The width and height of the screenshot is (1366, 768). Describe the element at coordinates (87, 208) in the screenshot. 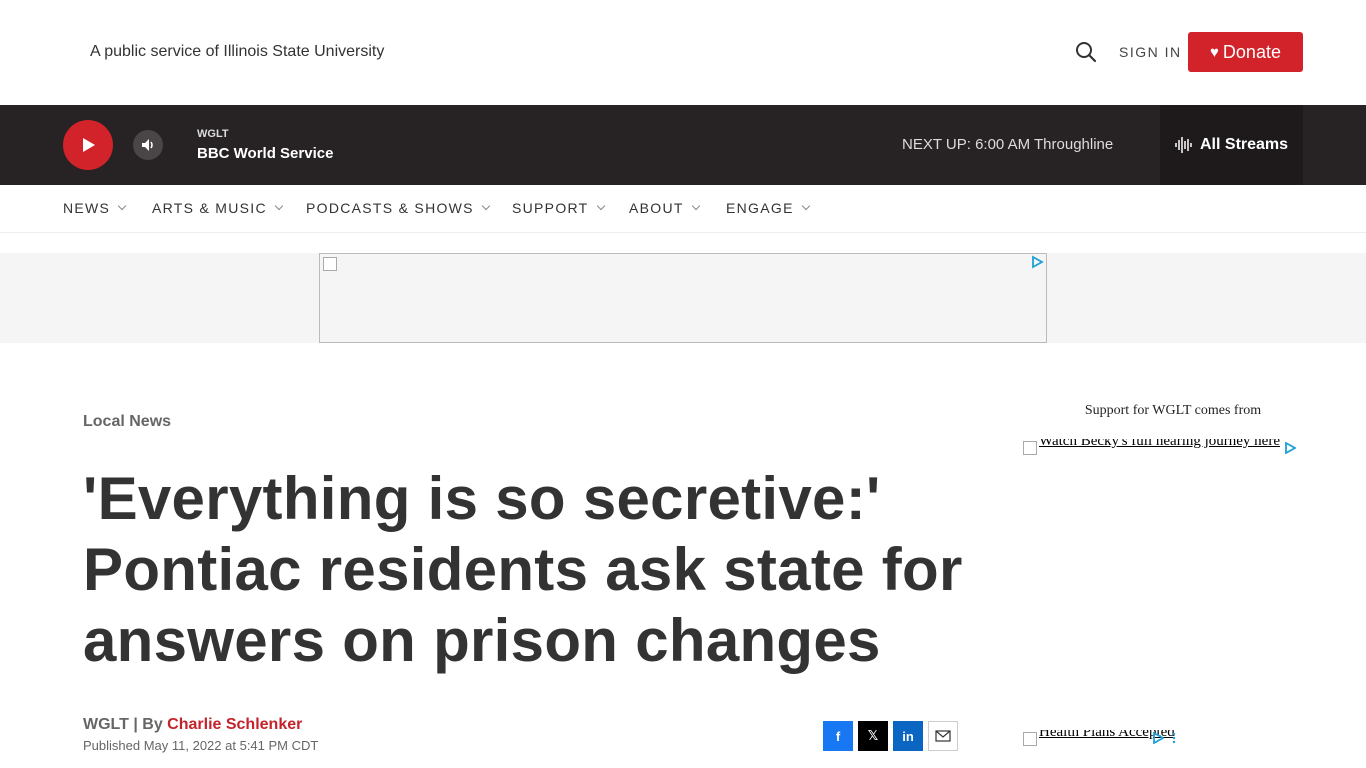

I see `nav-item-label: NEWS` at that location.